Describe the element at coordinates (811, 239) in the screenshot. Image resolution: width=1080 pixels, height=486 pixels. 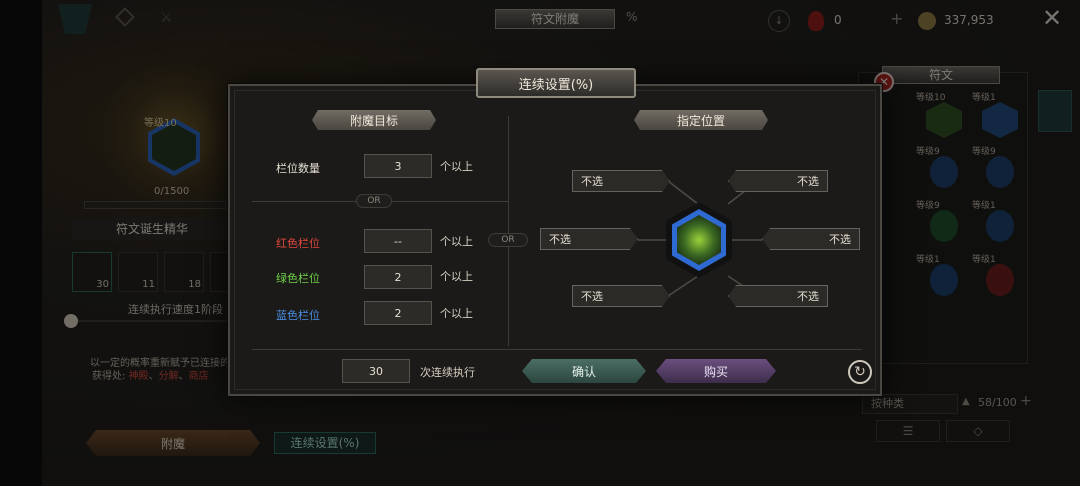
I see `position-slot-middle-right: 不选` at that location.